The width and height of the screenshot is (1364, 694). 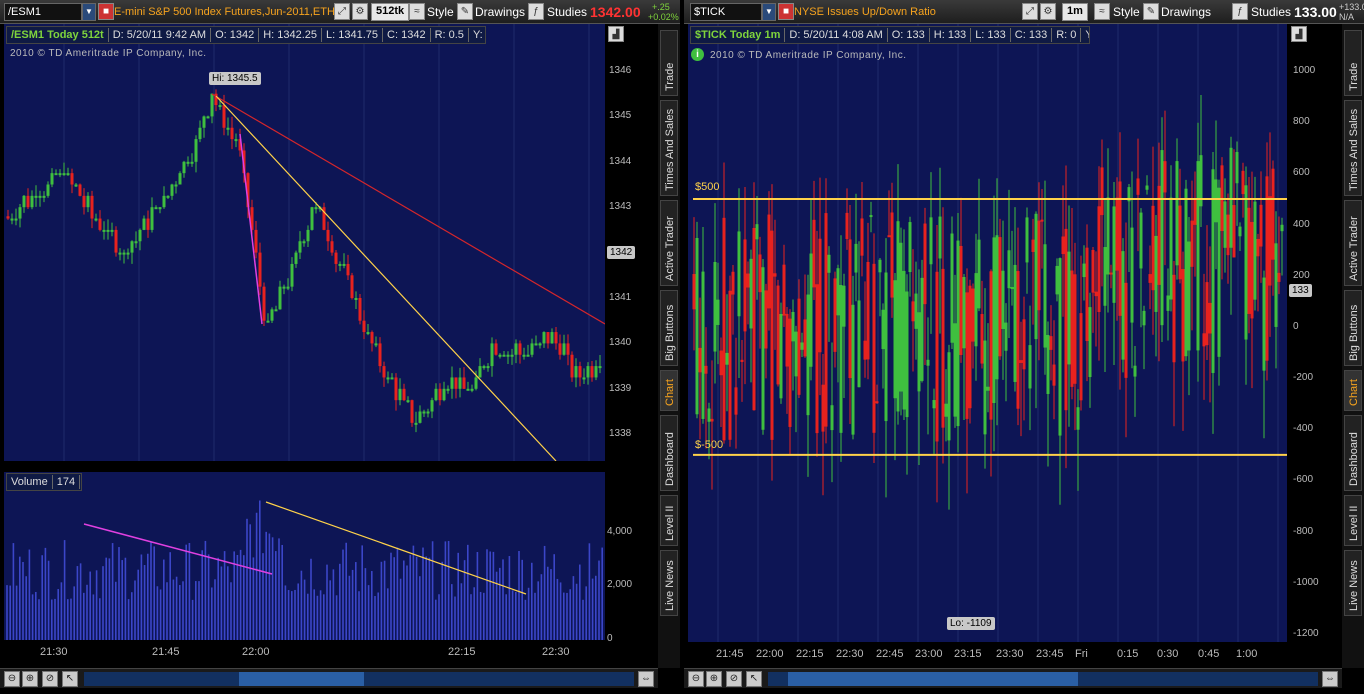 What do you see at coordinates (1126, 12) in the screenshot?
I see `right-style-button: Style` at bounding box center [1126, 12].